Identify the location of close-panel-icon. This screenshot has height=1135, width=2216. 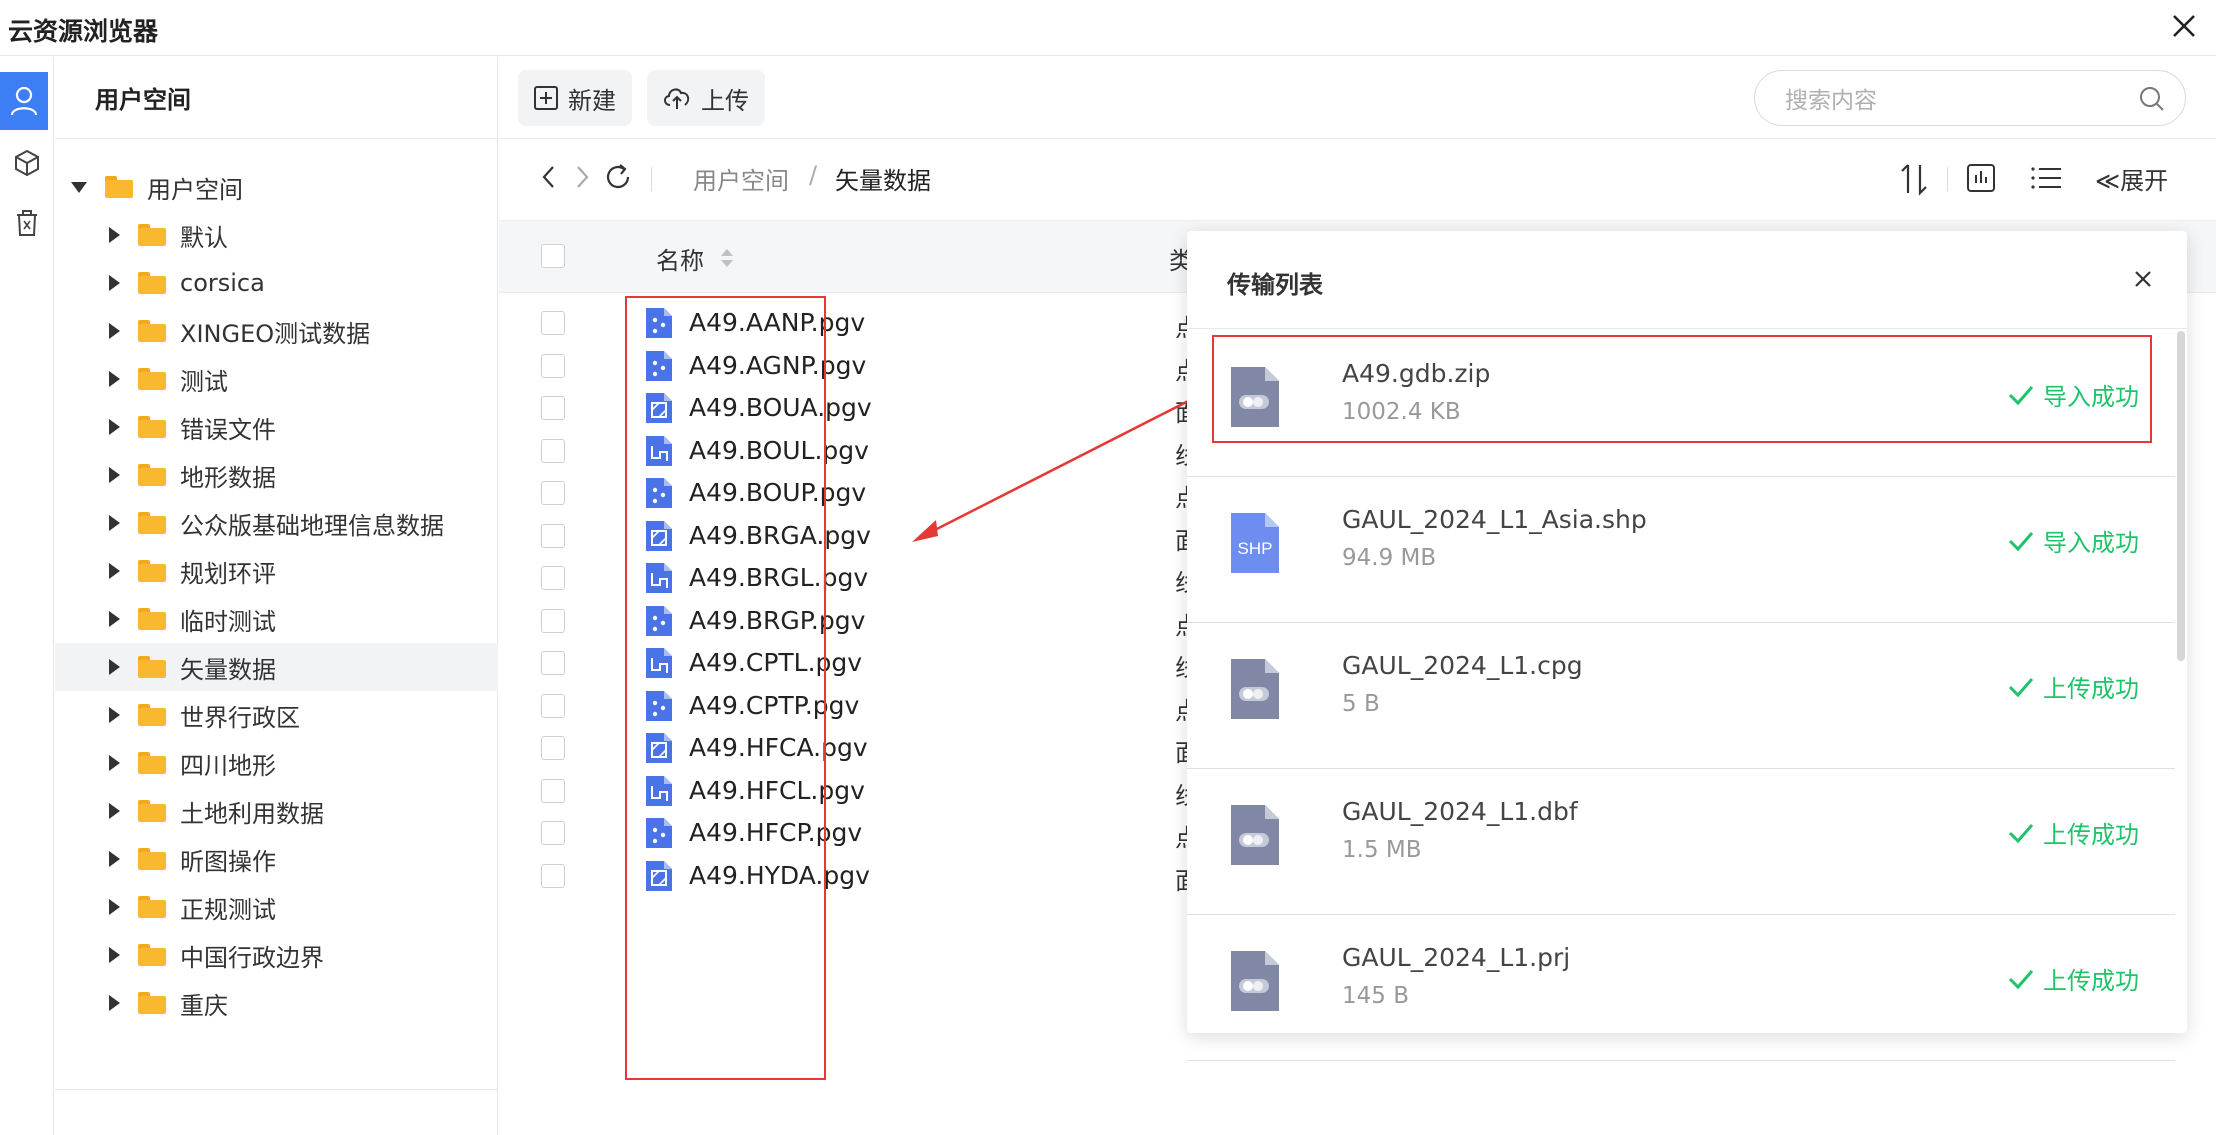
(2143, 279).